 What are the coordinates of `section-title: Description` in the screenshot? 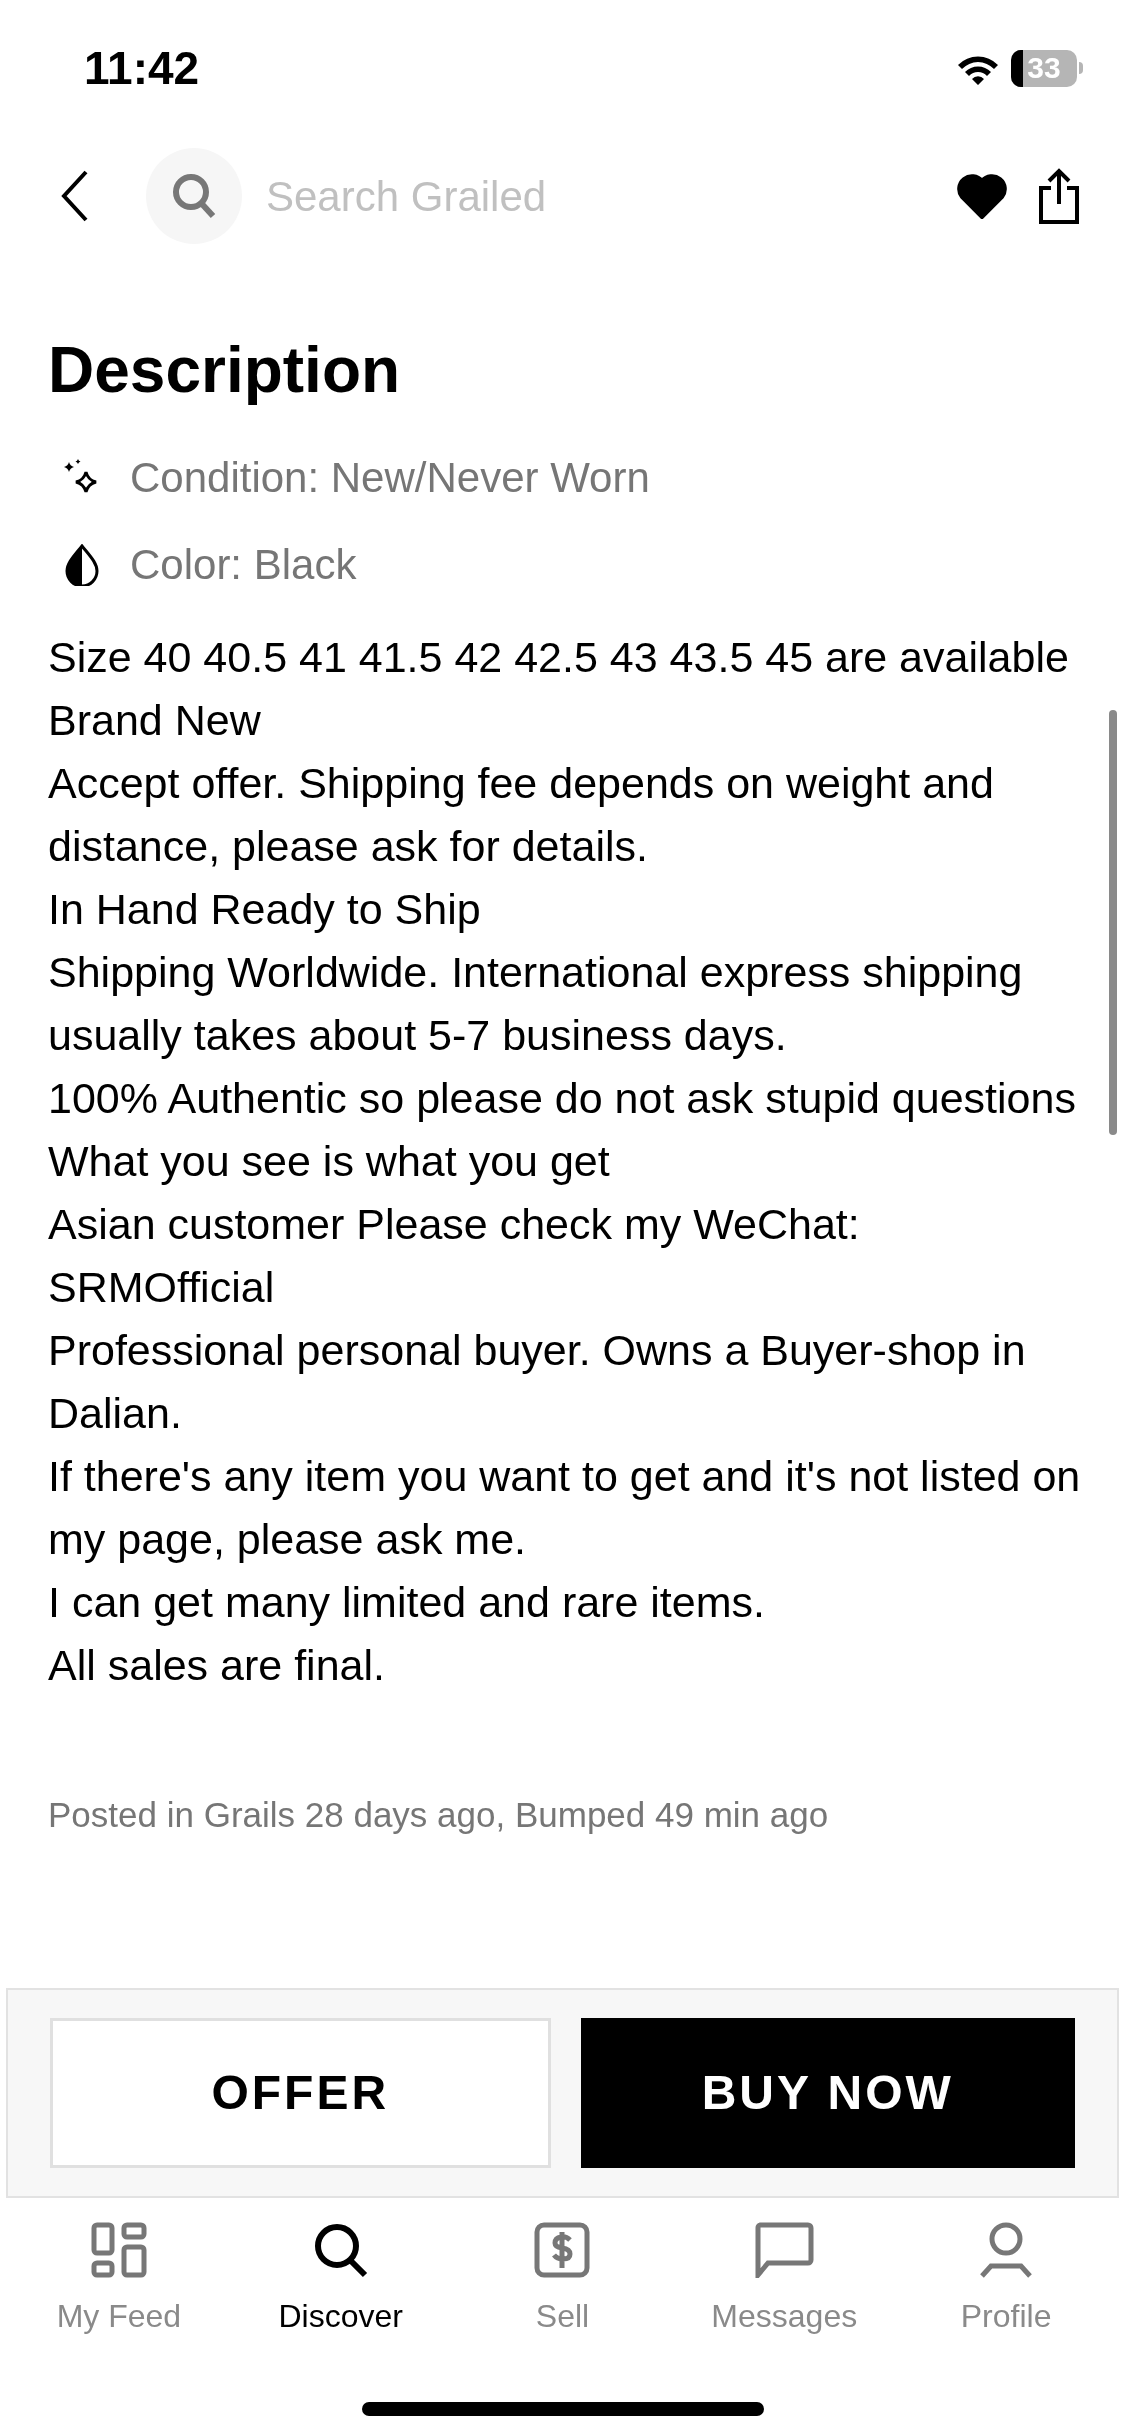 It's located at (225, 370).